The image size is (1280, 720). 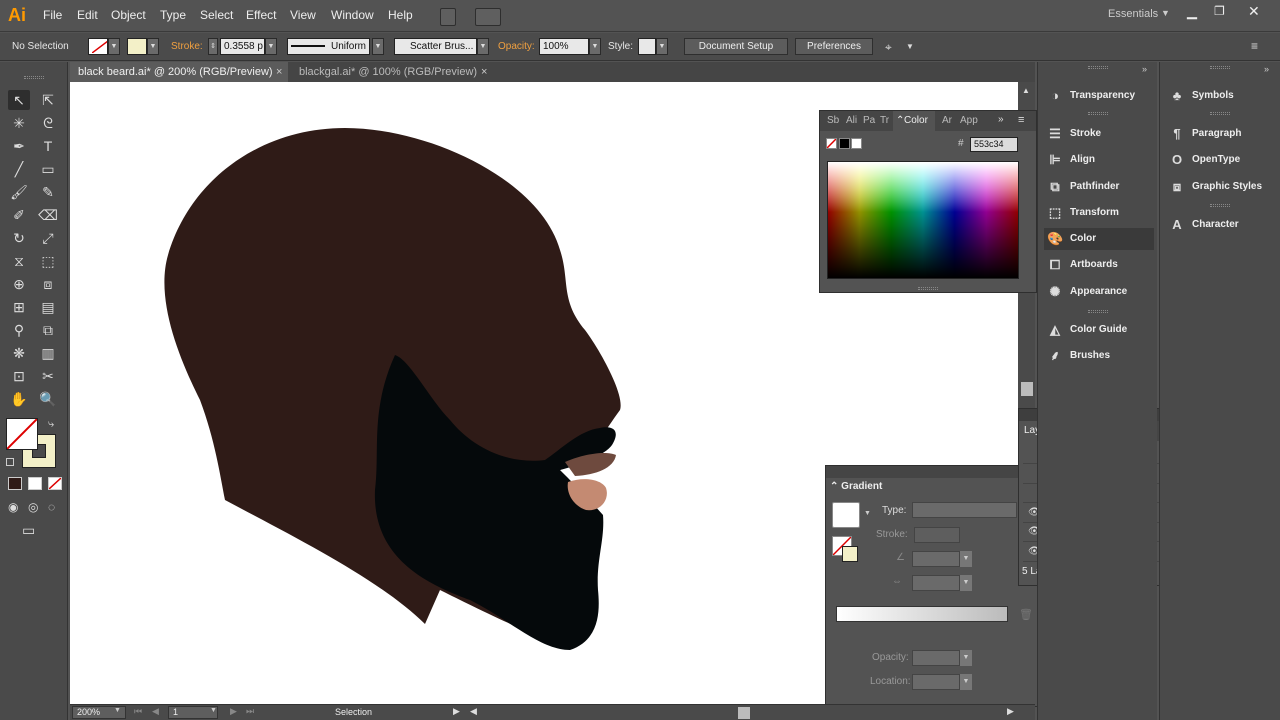 I want to click on blend-tool-icon: ⧉, so click(x=48, y=330).